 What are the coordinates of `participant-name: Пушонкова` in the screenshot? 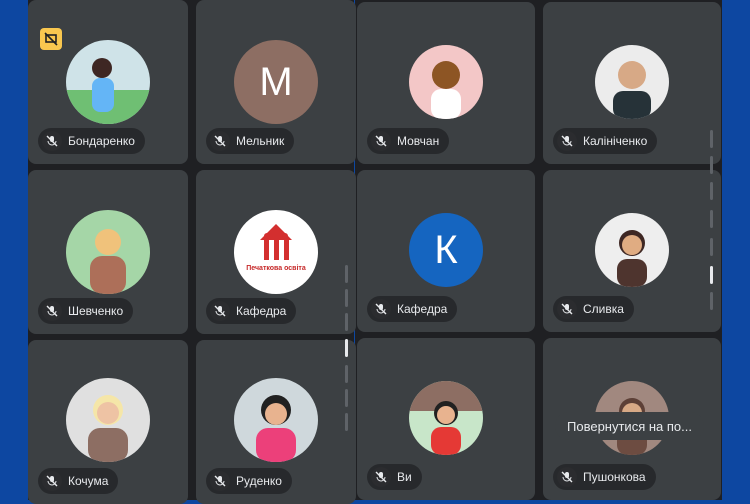 It's located at (614, 477).